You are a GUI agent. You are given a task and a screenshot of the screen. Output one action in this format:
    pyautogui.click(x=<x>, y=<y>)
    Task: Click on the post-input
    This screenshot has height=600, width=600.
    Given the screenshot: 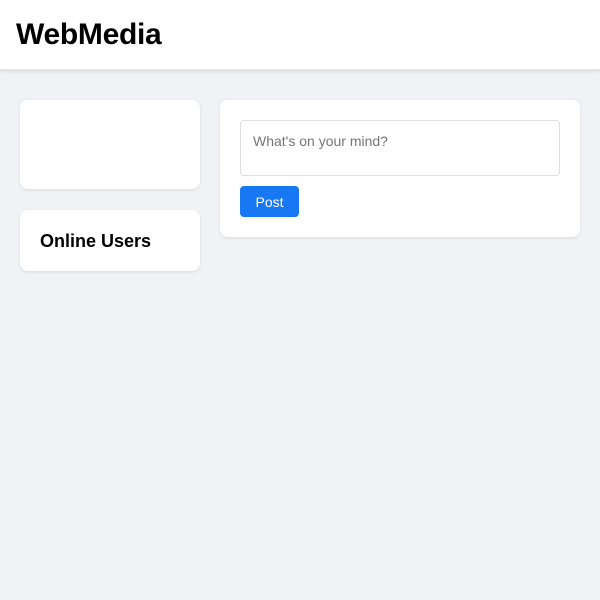 What is the action you would take?
    pyautogui.click(x=400, y=148)
    